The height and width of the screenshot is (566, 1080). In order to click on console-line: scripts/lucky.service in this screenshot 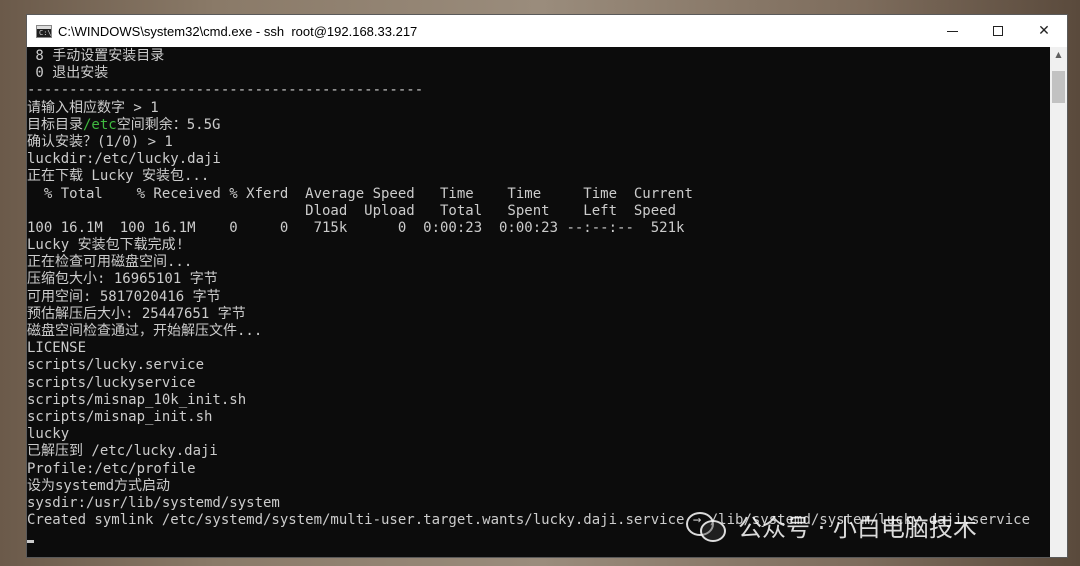, I will do `click(116, 365)`.